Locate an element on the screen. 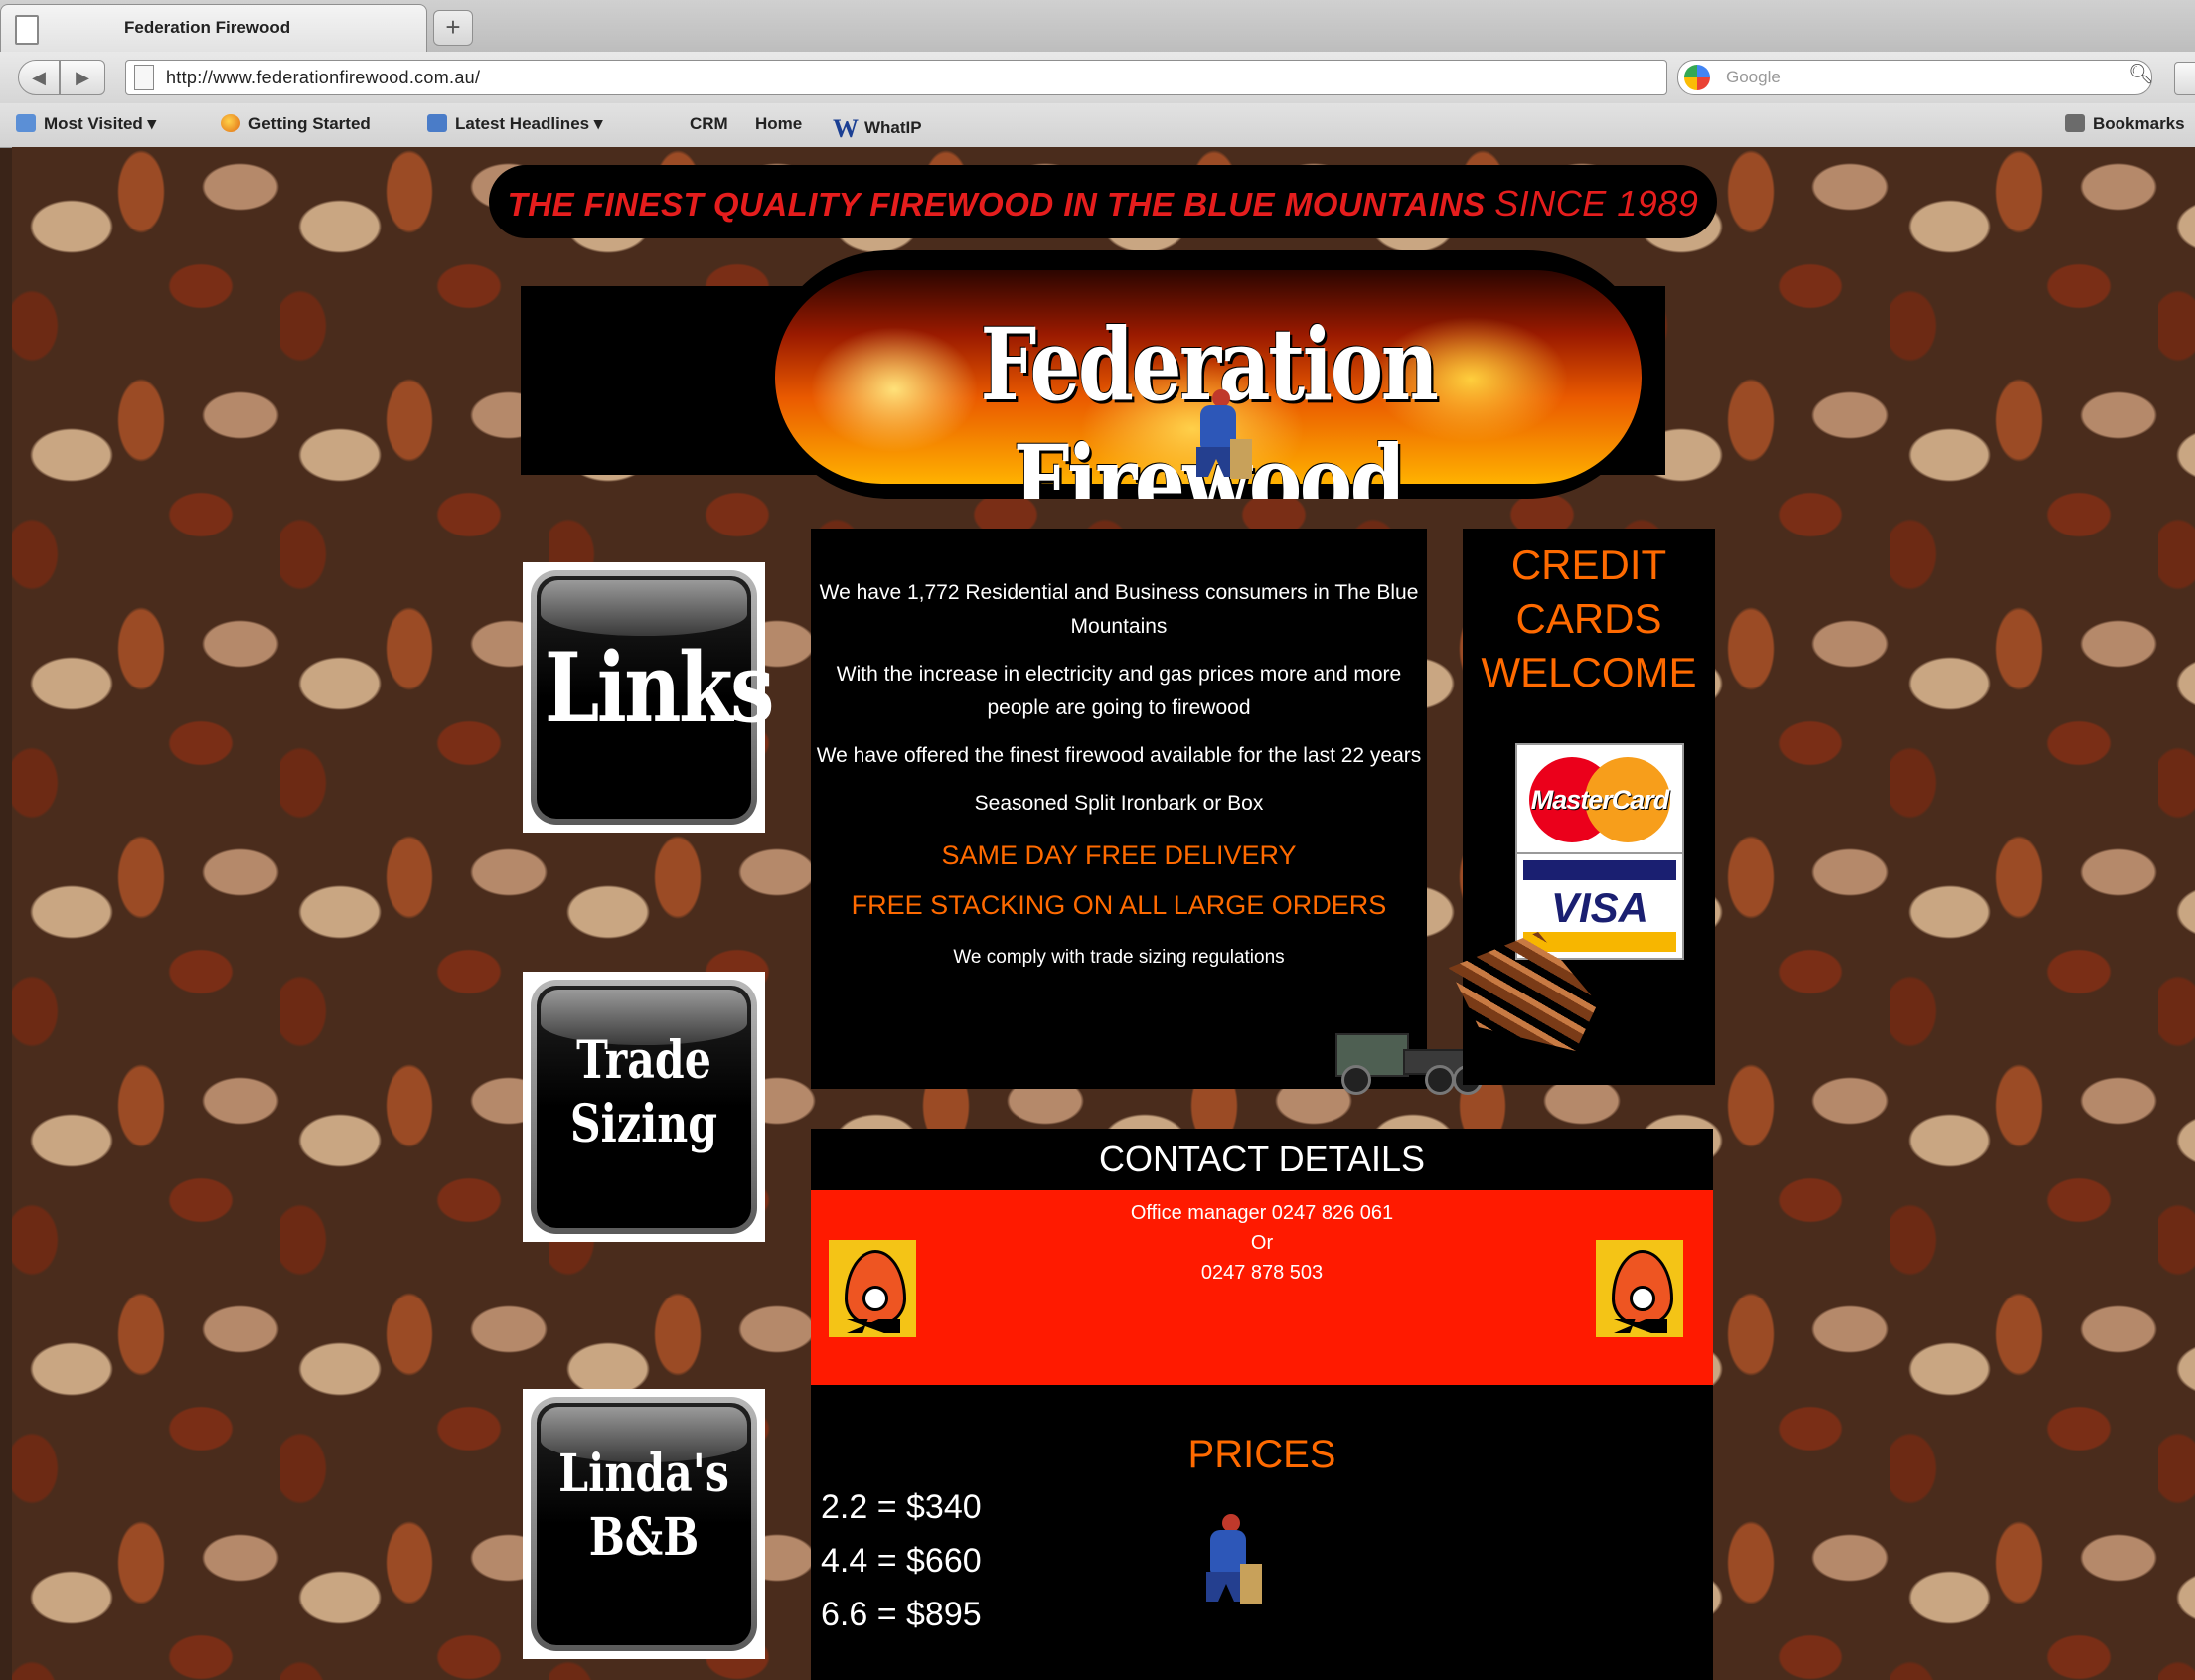  search-icon: 🔍︎ is located at coordinates (2141, 74).